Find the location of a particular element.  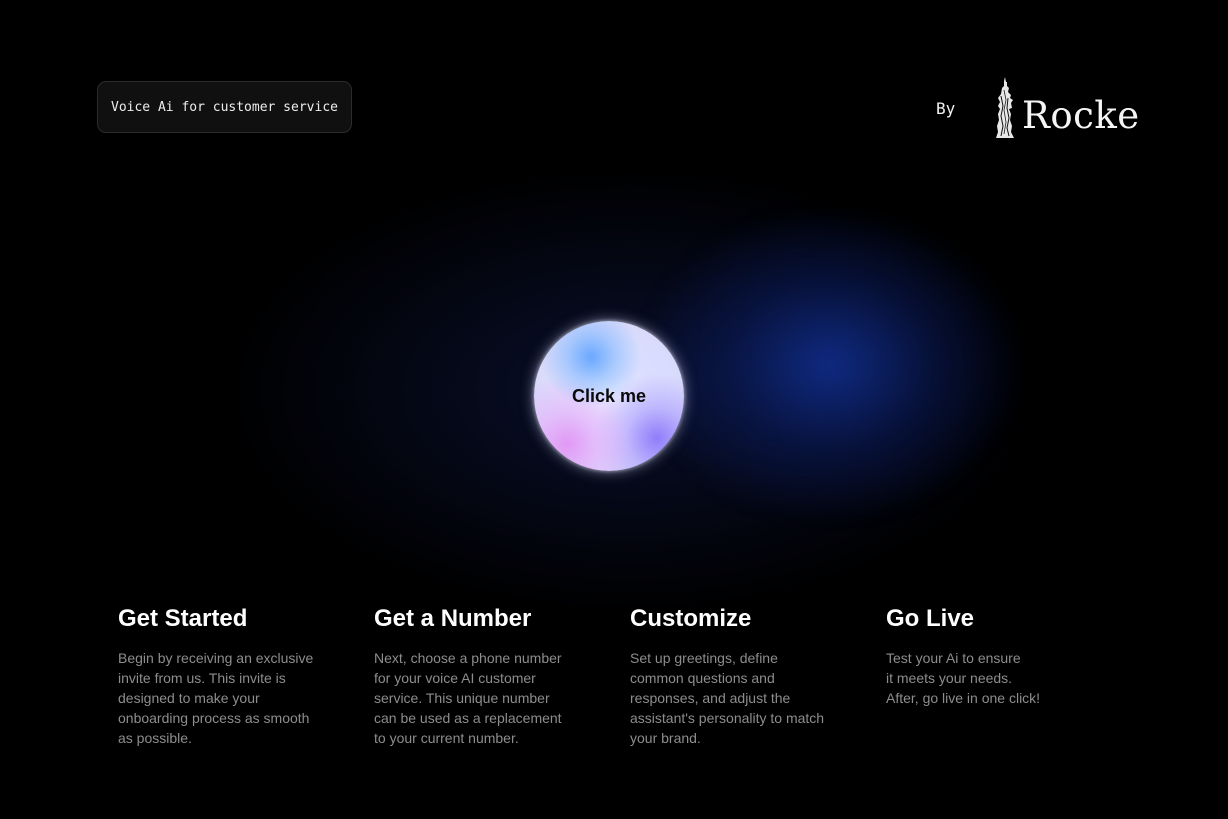

brand: By Rocke is located at coordinates (1037, 109).